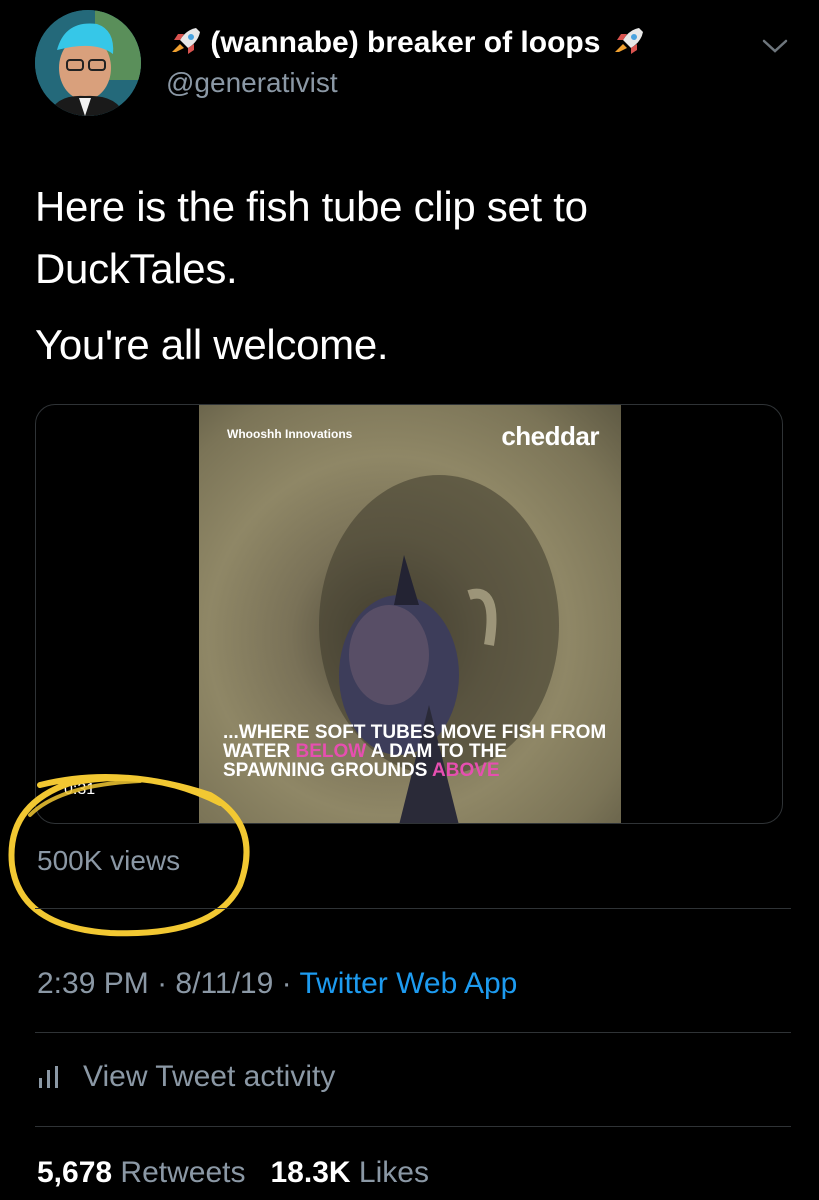  I want to click on tweet-stats: 5,678 Retweets 18.3K Likes, so click(233, 1173).